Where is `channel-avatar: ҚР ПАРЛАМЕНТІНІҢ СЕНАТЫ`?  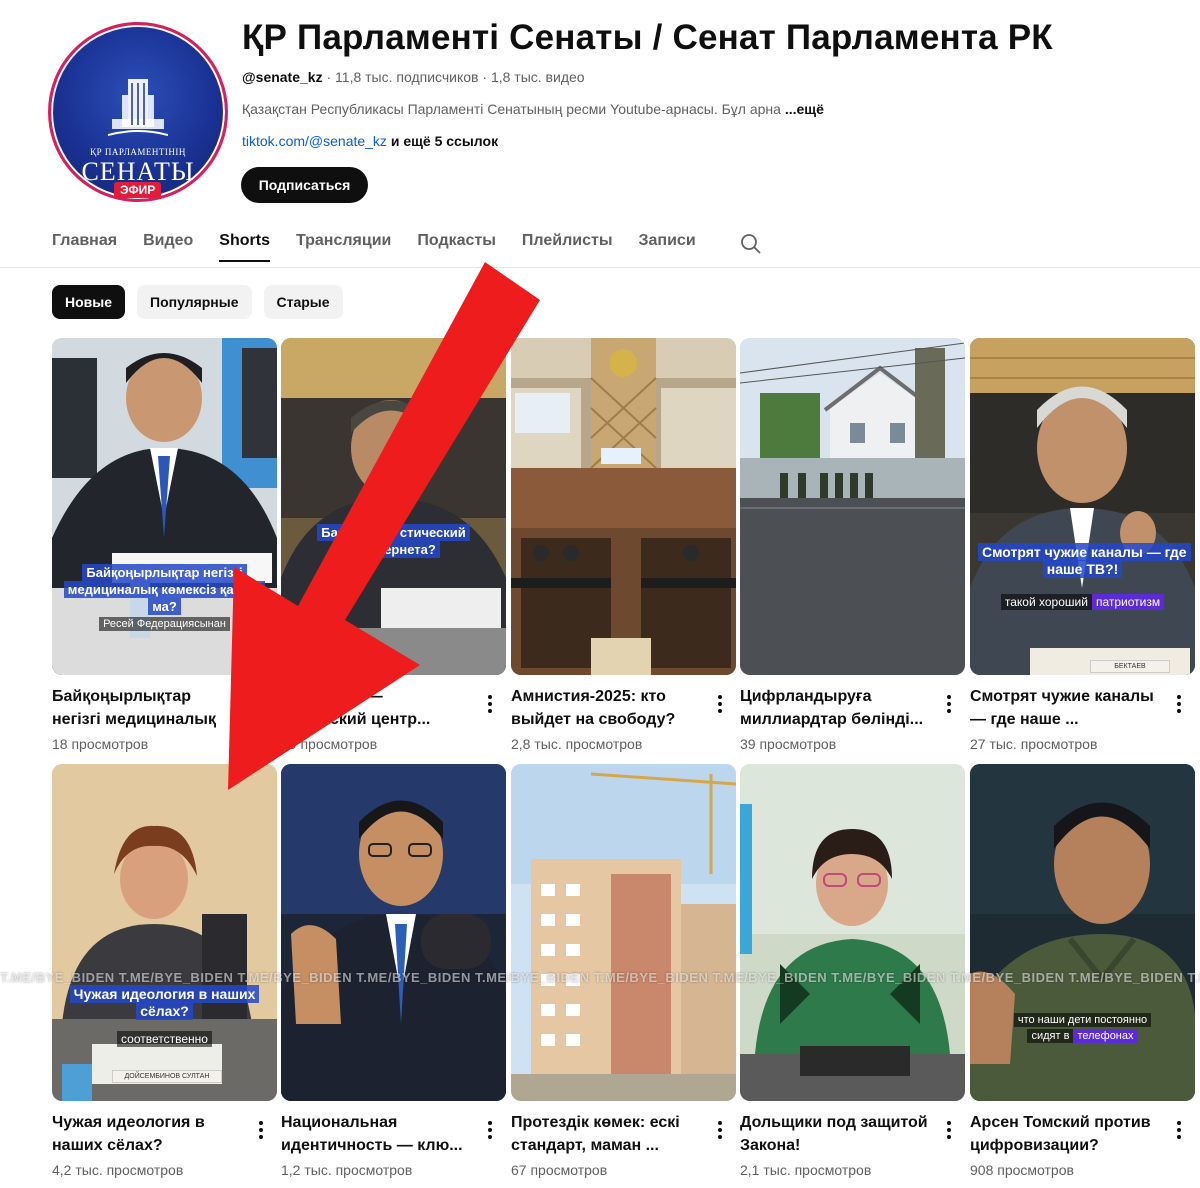
channel-avatar: ҚР ПАРЛАМЕНТІНІҢ СЕНАТЫ is located at coordinates (138, 112).